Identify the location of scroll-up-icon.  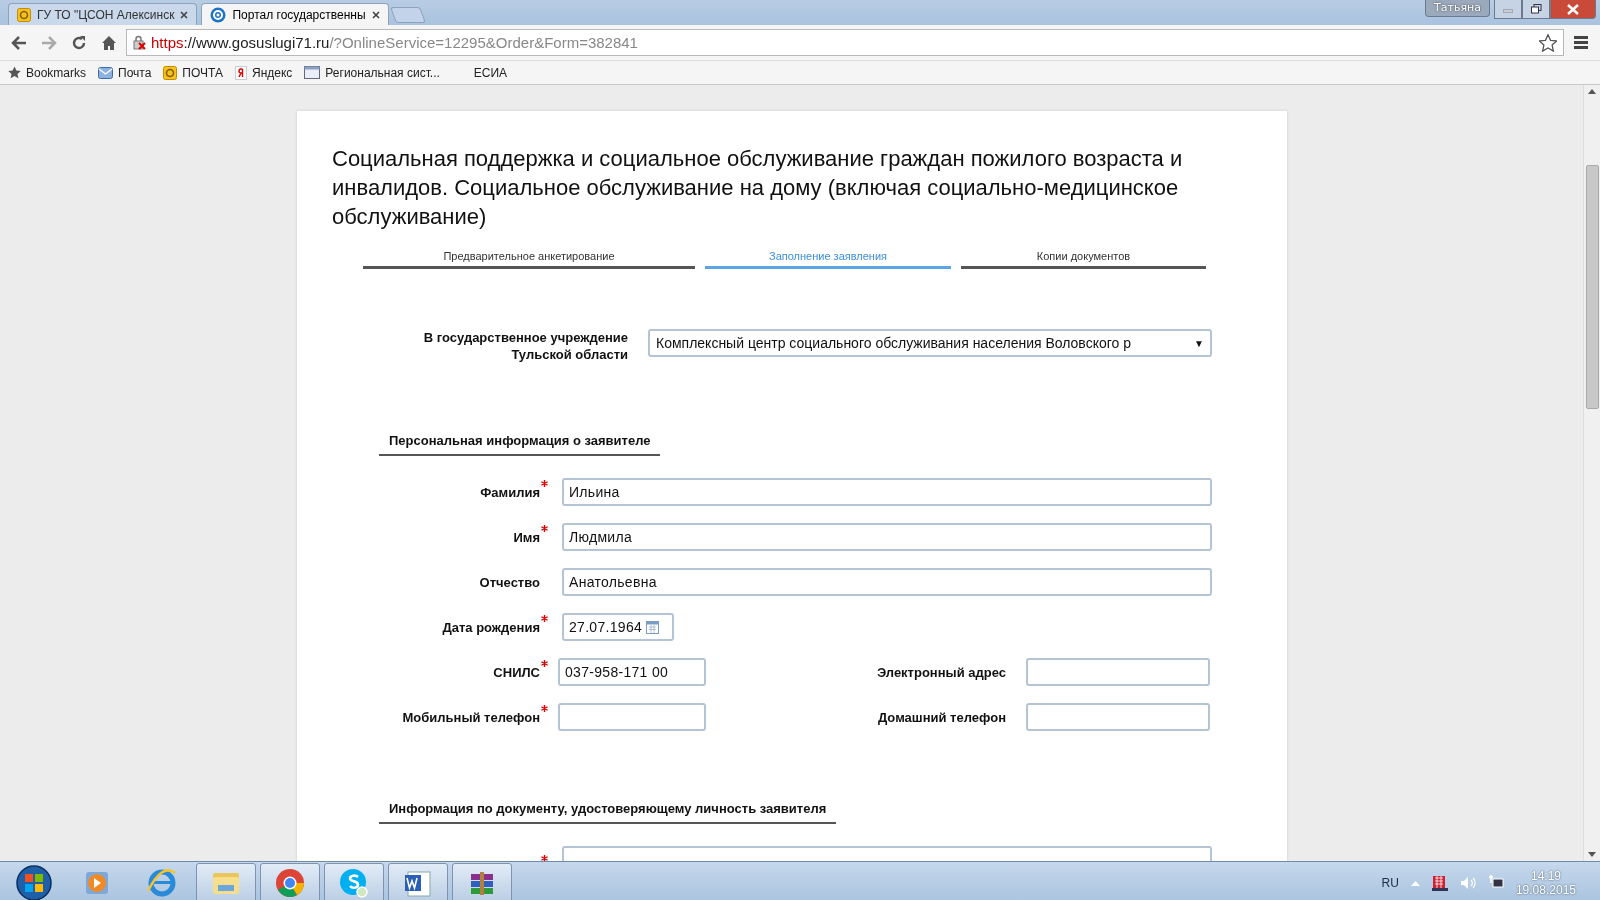
(1592, 91).